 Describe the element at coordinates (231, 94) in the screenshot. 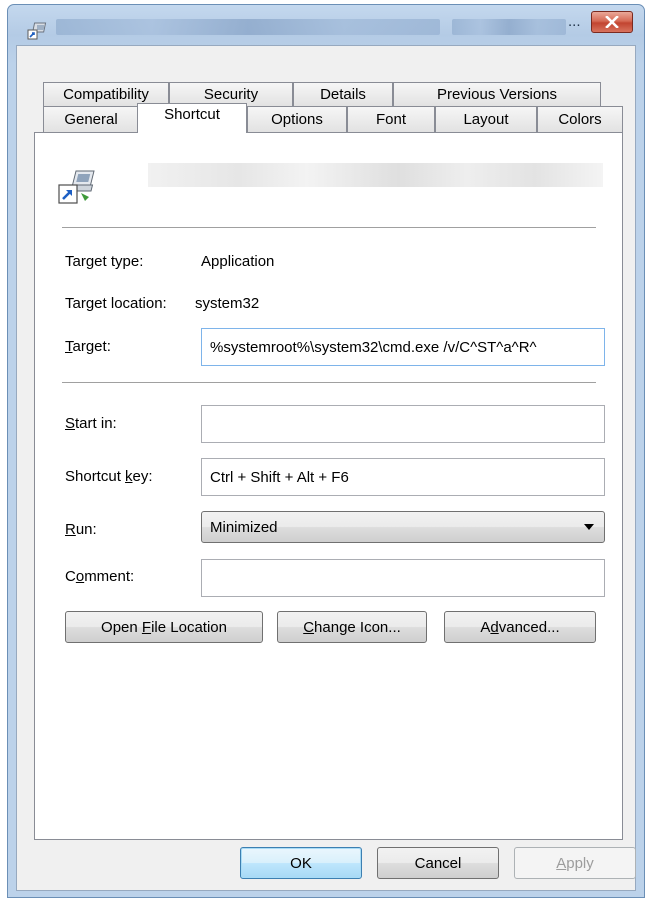

I see `tab-label: Security` at that location.